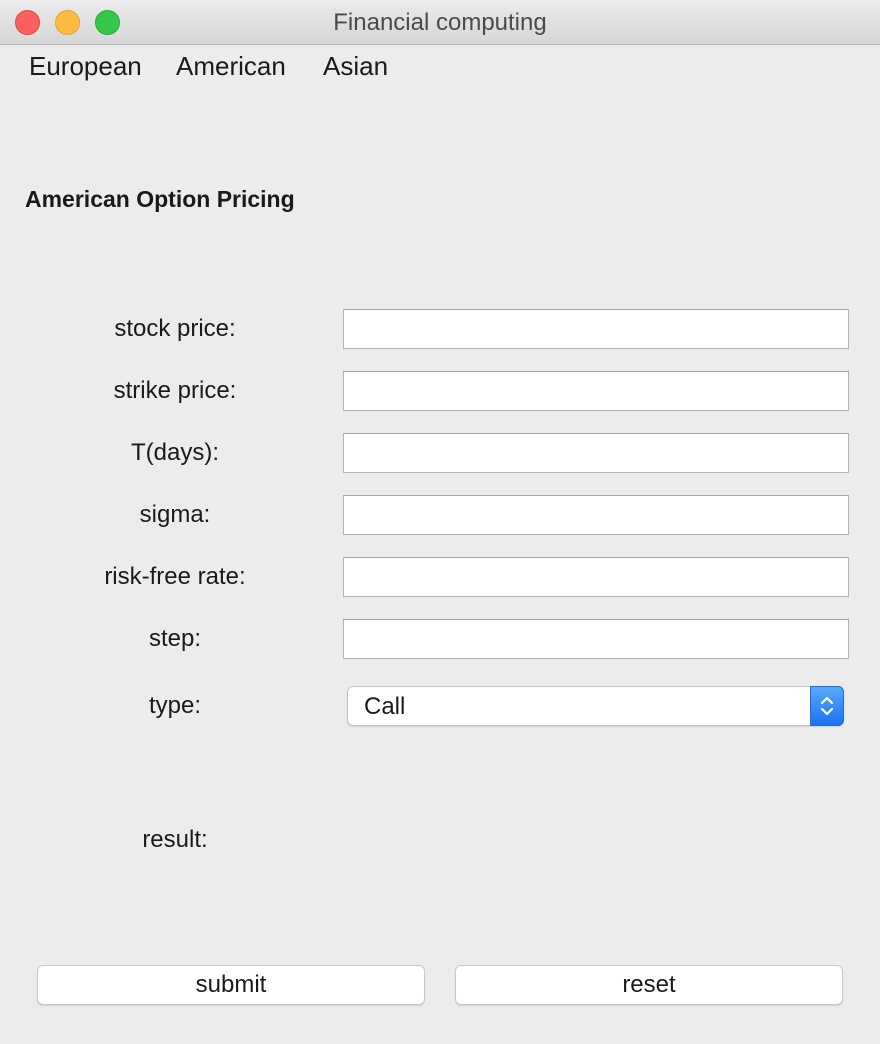 The width and height of the screenshot is (880, 1044). What do you see at coordinates (596, 577) in the screenshot?
I see `risk-free-rate-input` at bounding box center [596, 577].